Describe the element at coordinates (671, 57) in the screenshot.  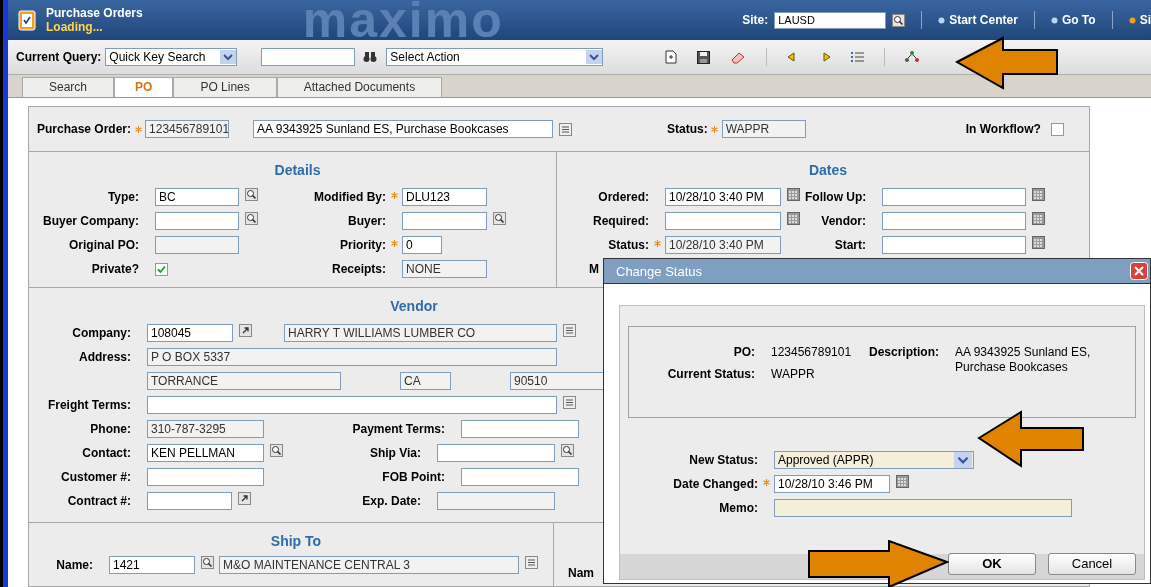
I see `new-document-icon` at that location.